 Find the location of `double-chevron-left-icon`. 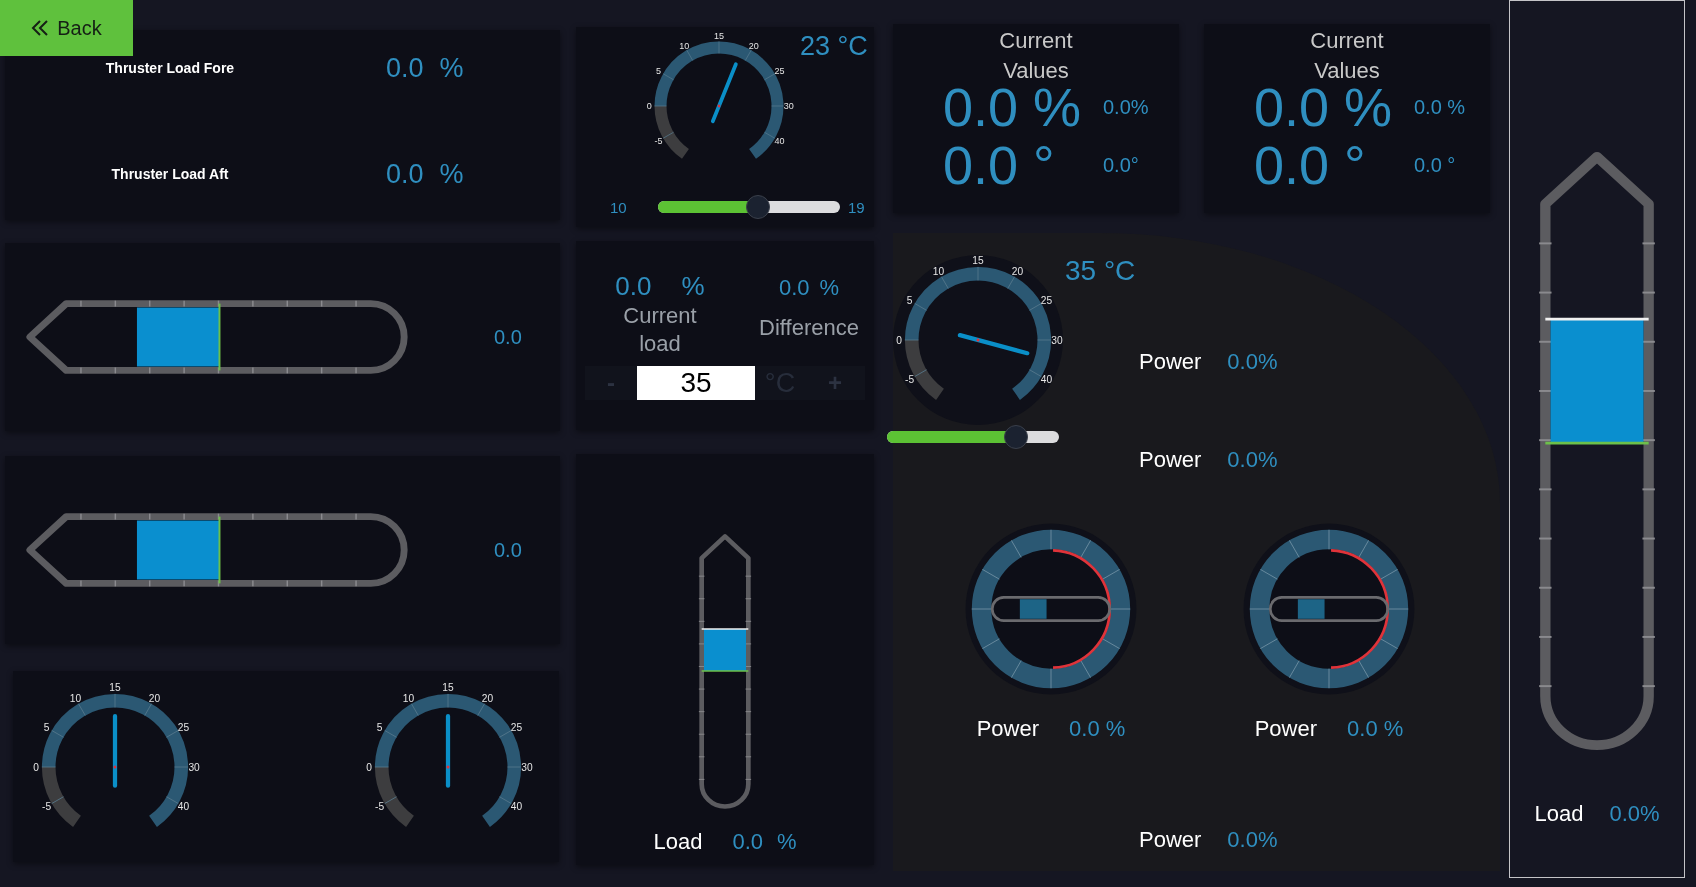

double-chevron-left-icon is located at coordinates (40, 28).